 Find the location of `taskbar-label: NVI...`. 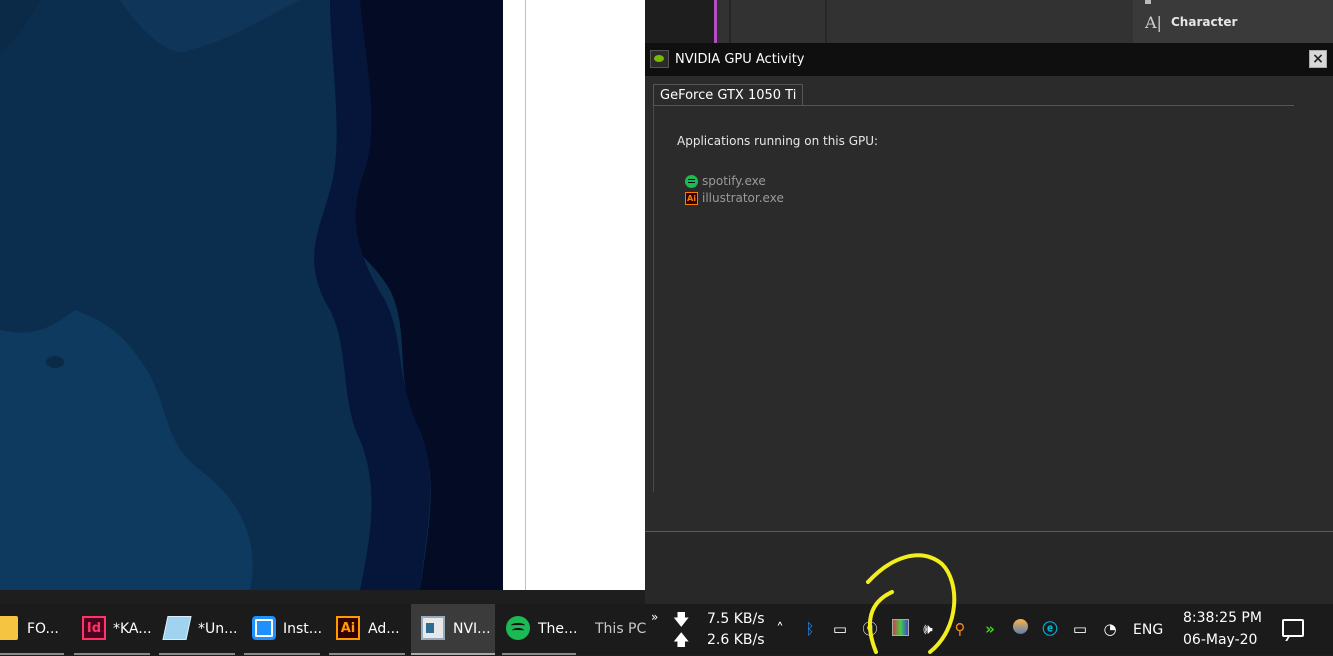

taskbar-label: NVI... is located at coordinates (472, 629).